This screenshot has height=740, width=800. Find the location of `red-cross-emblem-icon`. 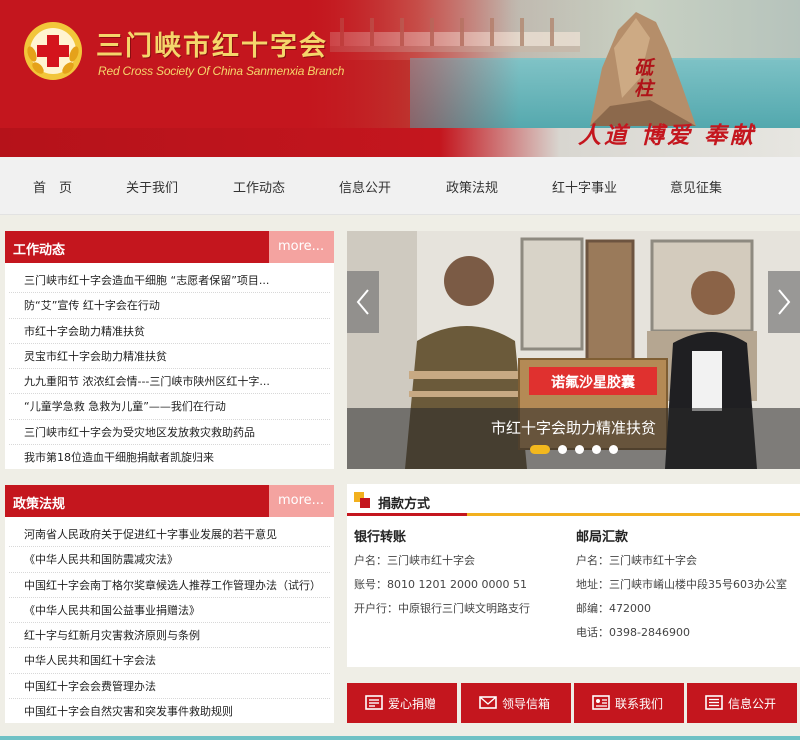

red-cross-emblem-icon is located at coordinates (53, 51).